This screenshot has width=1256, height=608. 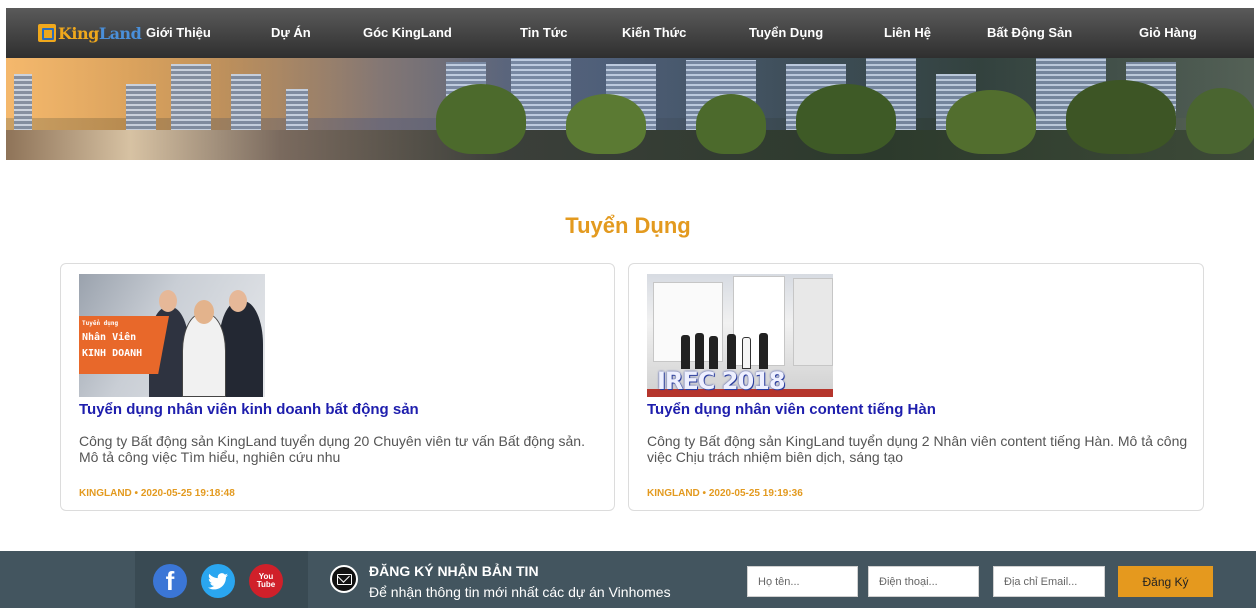 What do you see at coordinates (291, 32) in the screenshot?
I see `nav-item-du-an: Dự Án` at bounding box center [291, 32].